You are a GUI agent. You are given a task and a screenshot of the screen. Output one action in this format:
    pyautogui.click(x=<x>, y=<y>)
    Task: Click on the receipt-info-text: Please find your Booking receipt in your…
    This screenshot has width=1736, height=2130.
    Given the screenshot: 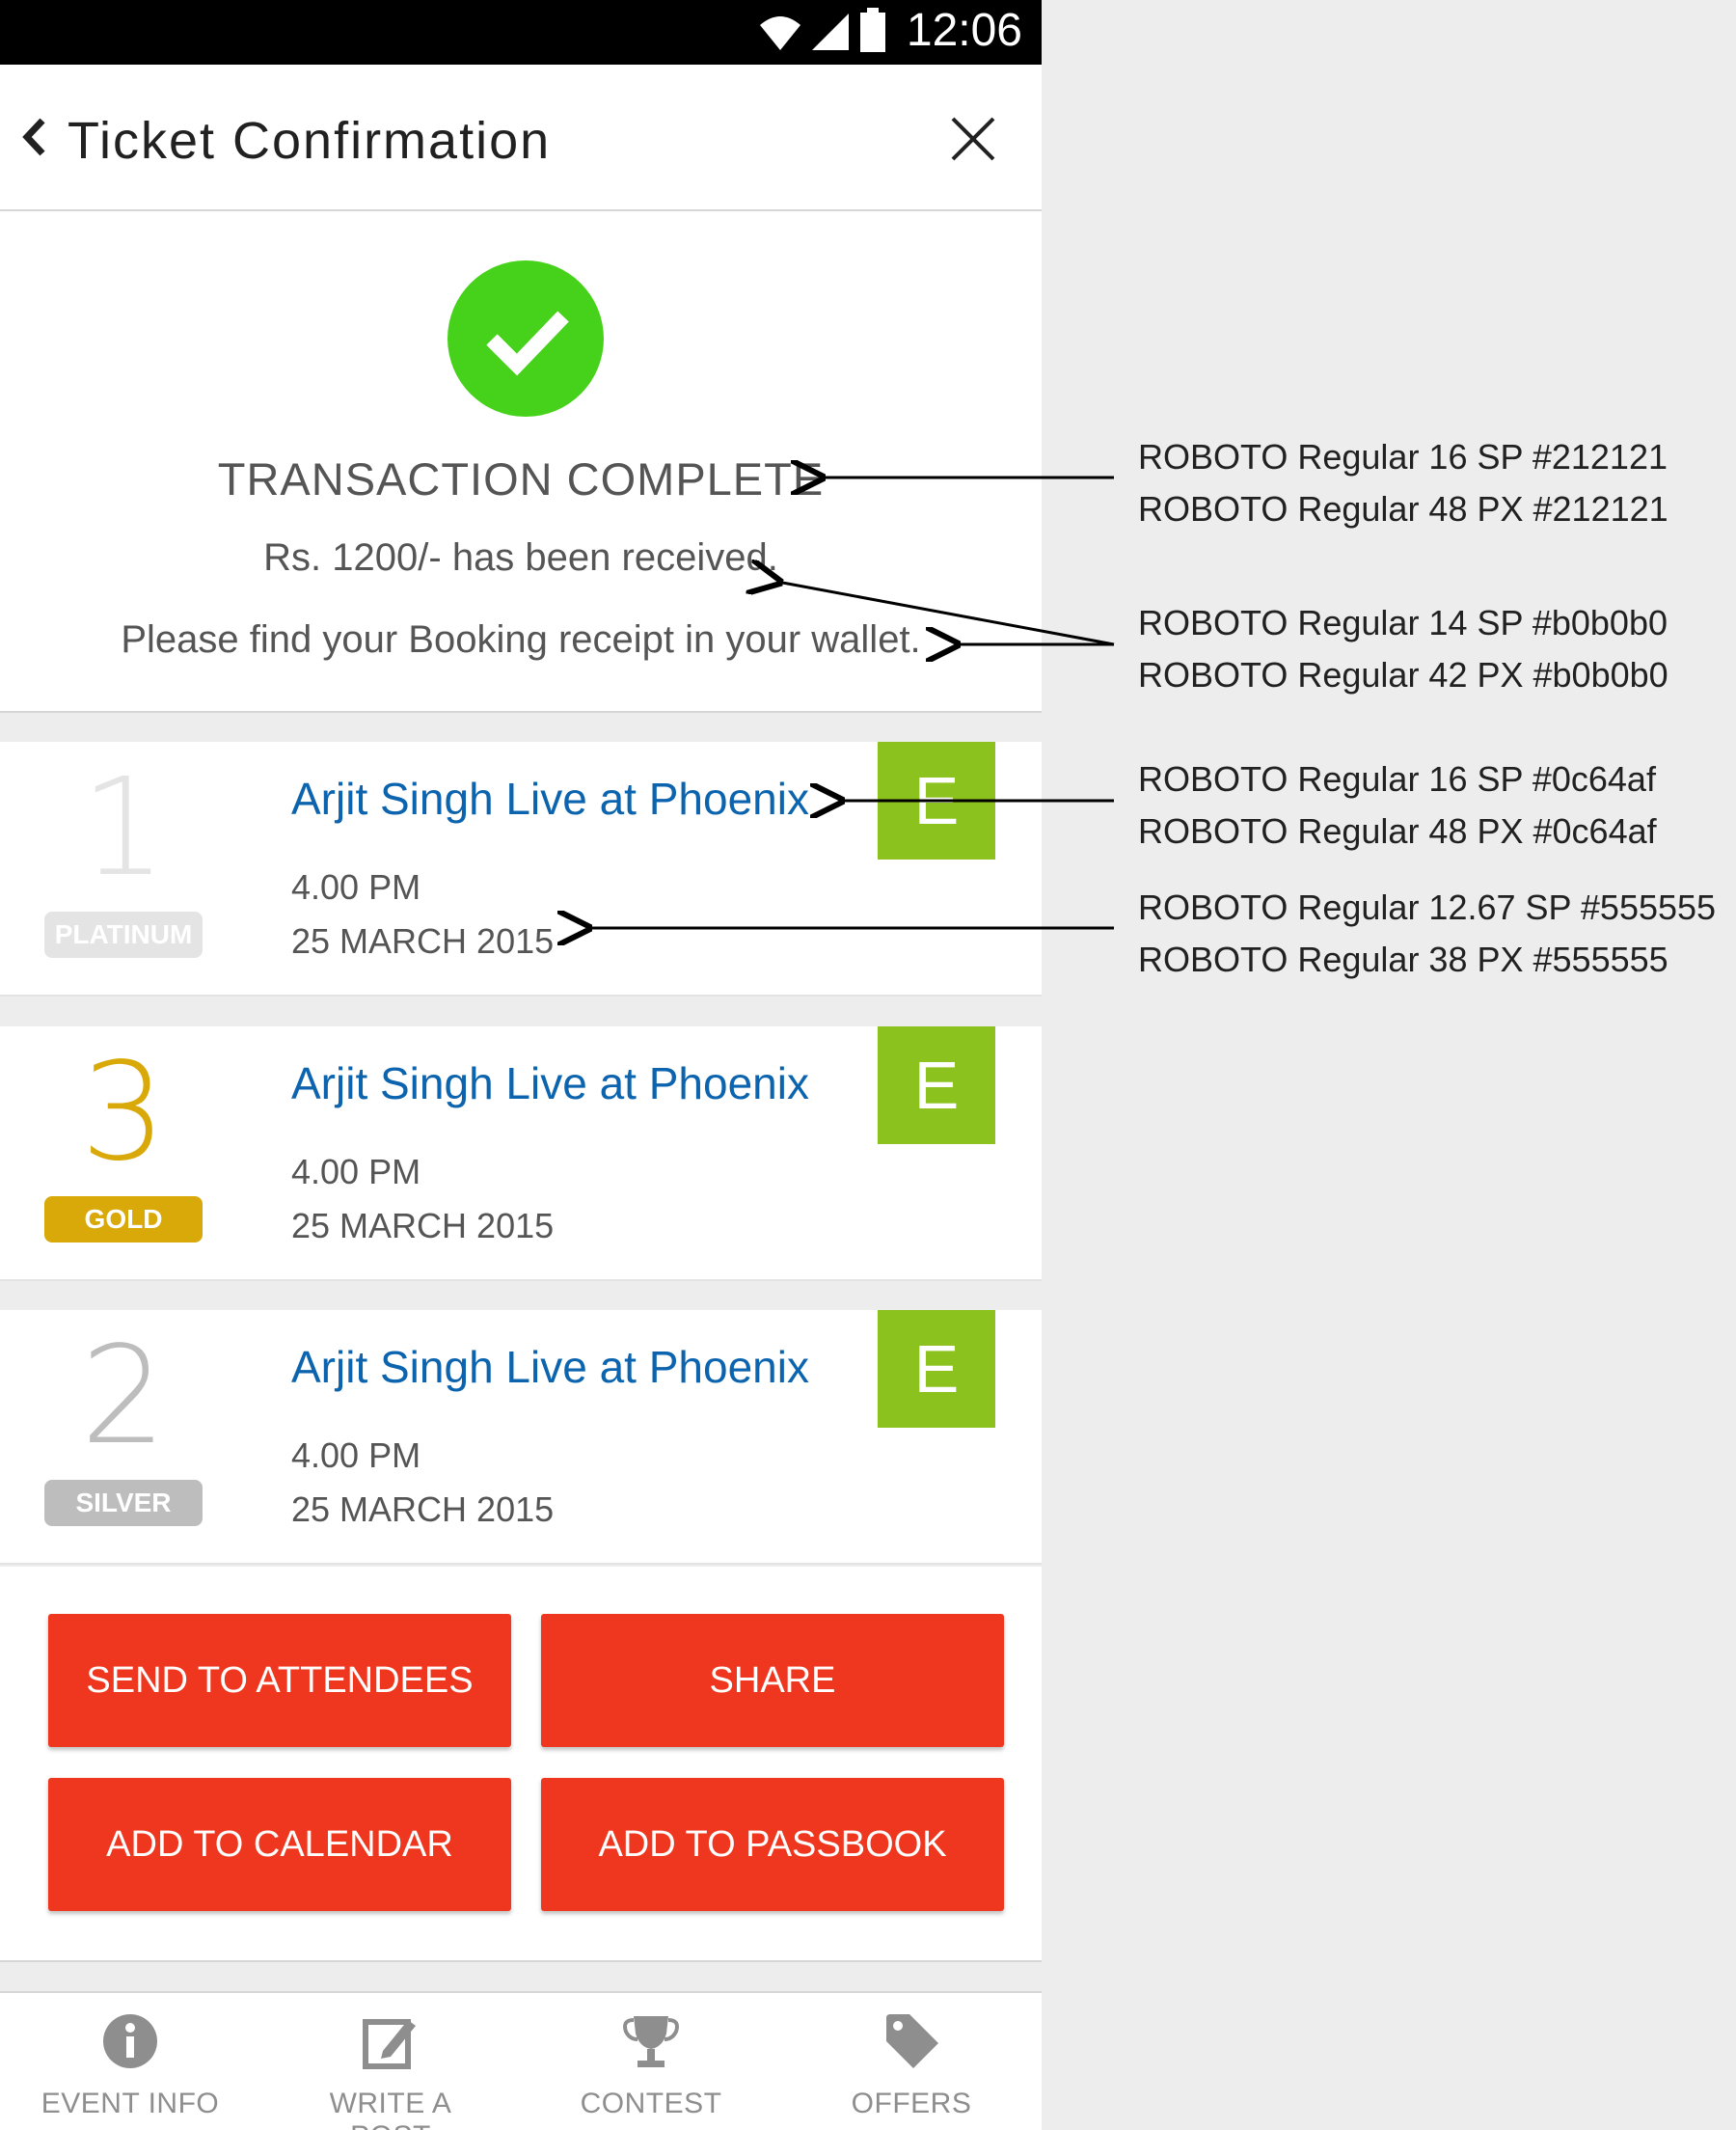 What is the action you would take?
    pyautogui.click(x=521, y=639)
    